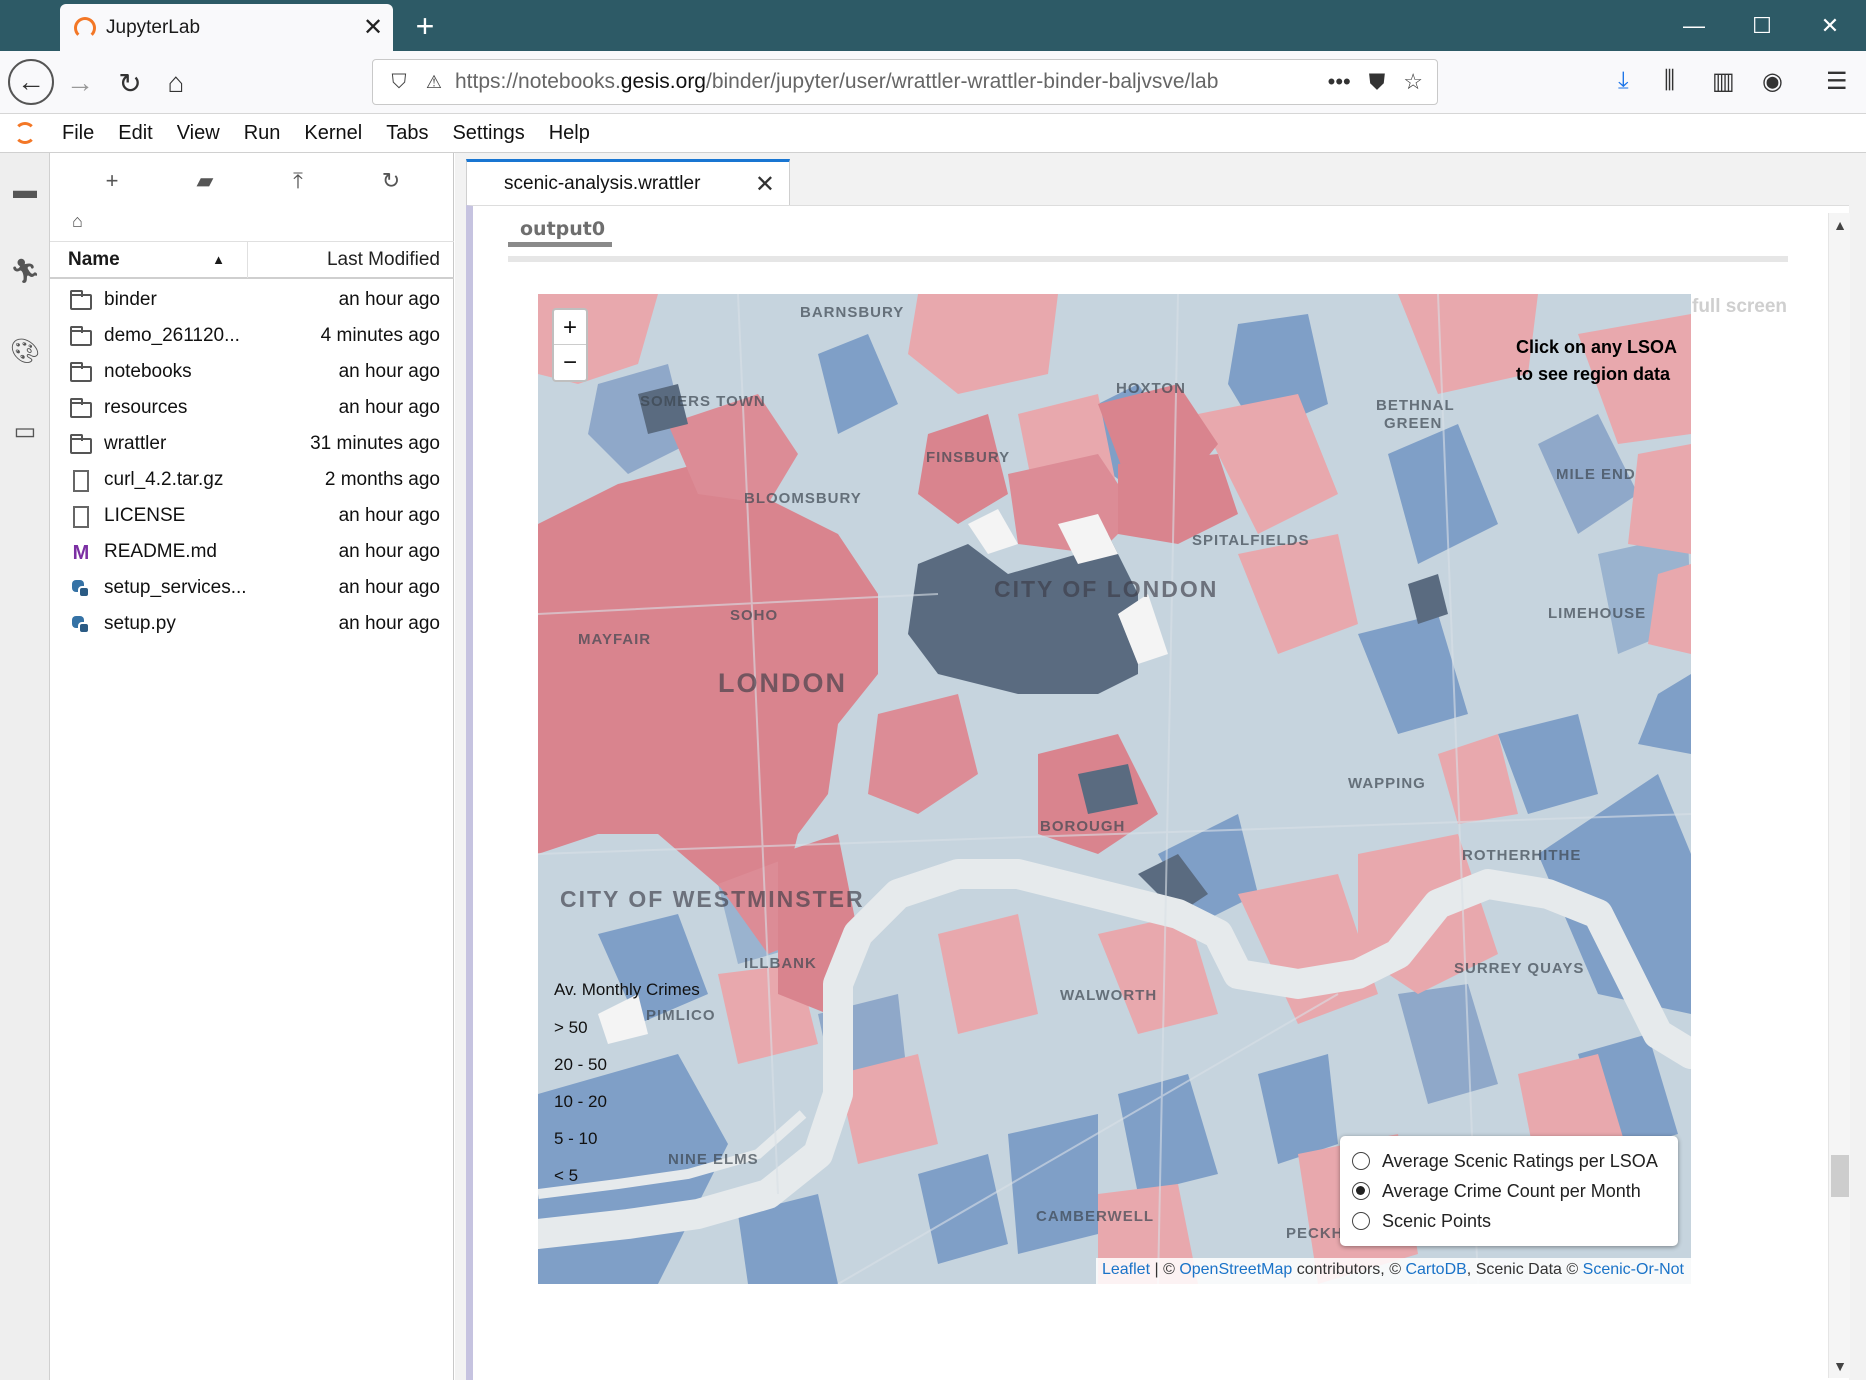 The image size is (1866, 1380). I want to click on back-arrow-icon: ←, so click(31, 82).